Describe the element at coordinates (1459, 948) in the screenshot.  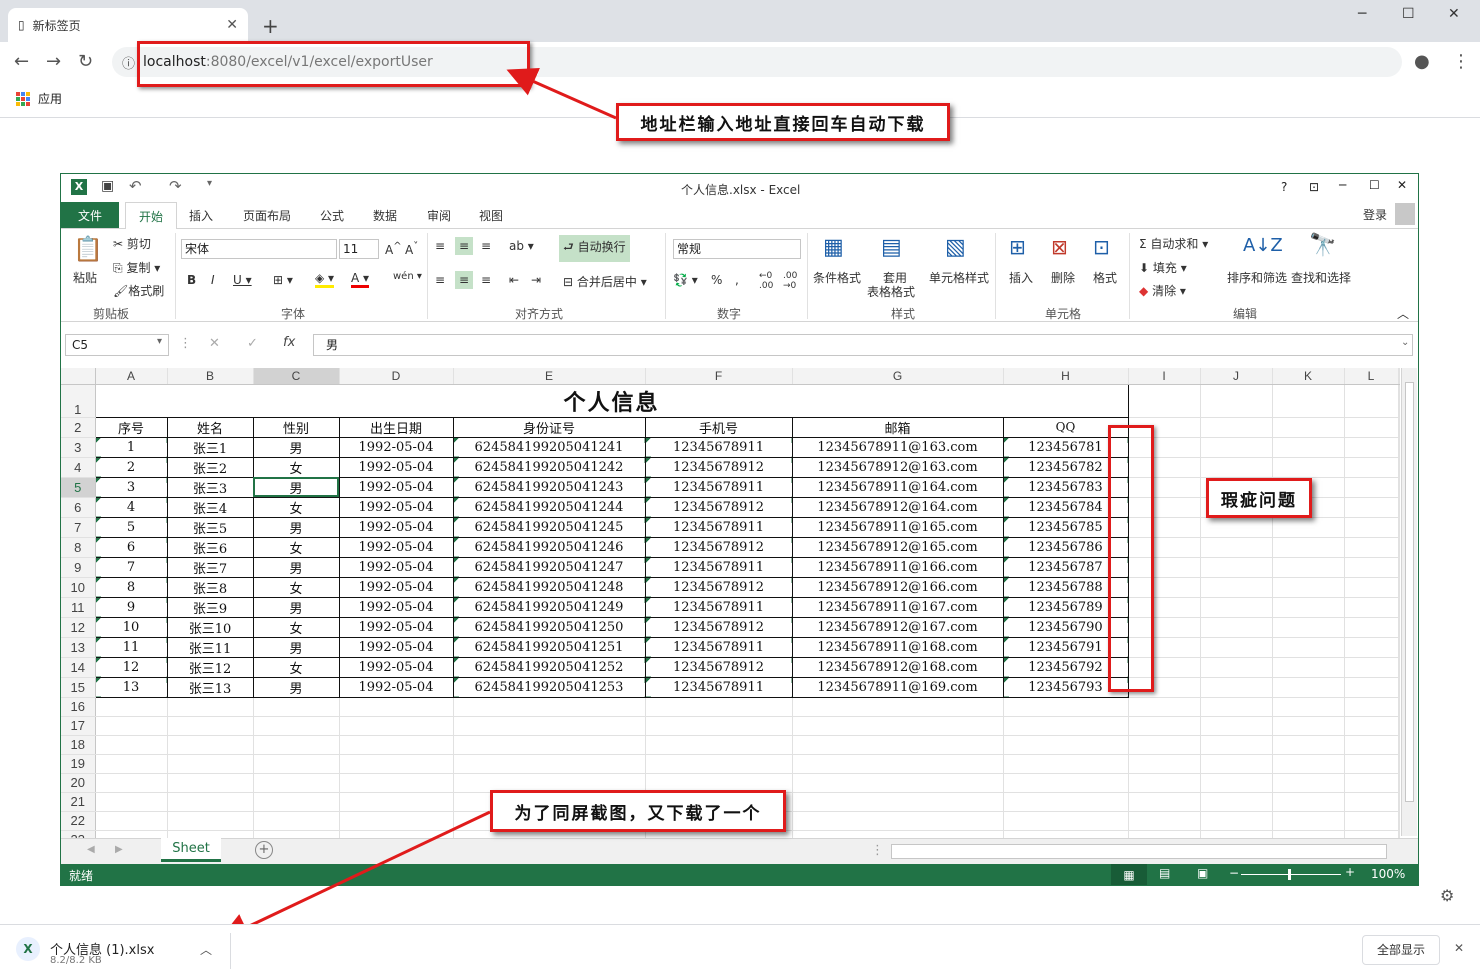
I see `close-download-bar-icon: ✕` at that location.